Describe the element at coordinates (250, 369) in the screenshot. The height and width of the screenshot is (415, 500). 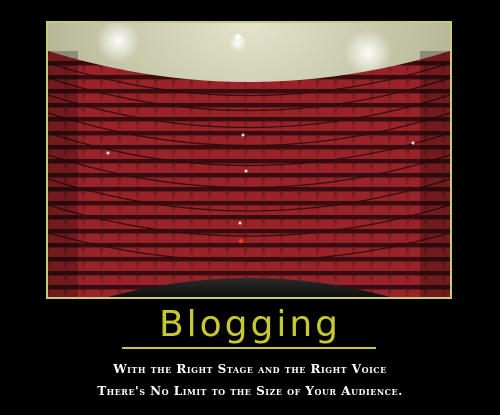
I see `caption-line-1: With the Right Stage and the Right Voice` at that location.